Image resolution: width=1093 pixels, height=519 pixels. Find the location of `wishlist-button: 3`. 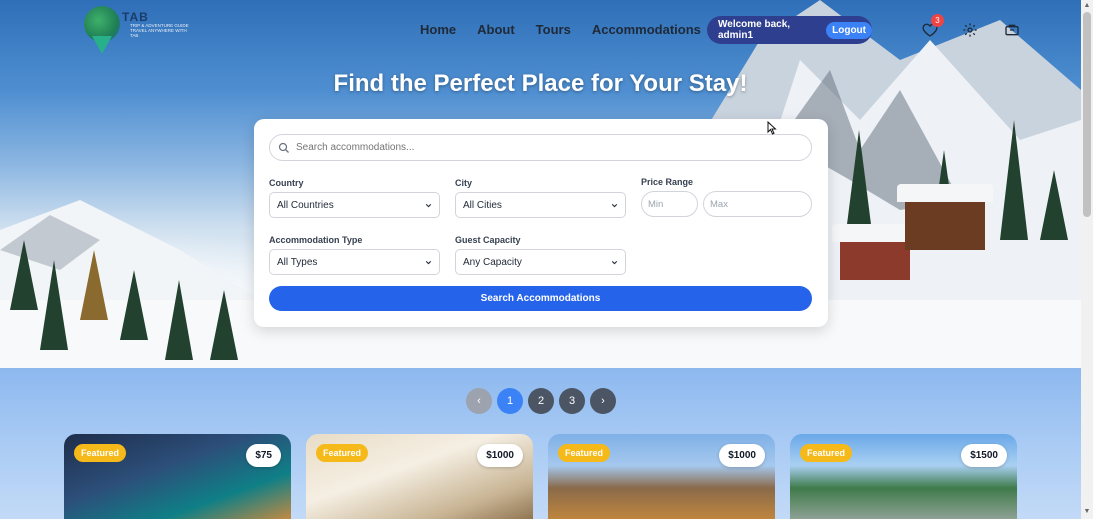

wishlist-button: 3 is located at coordinates (932, 27).